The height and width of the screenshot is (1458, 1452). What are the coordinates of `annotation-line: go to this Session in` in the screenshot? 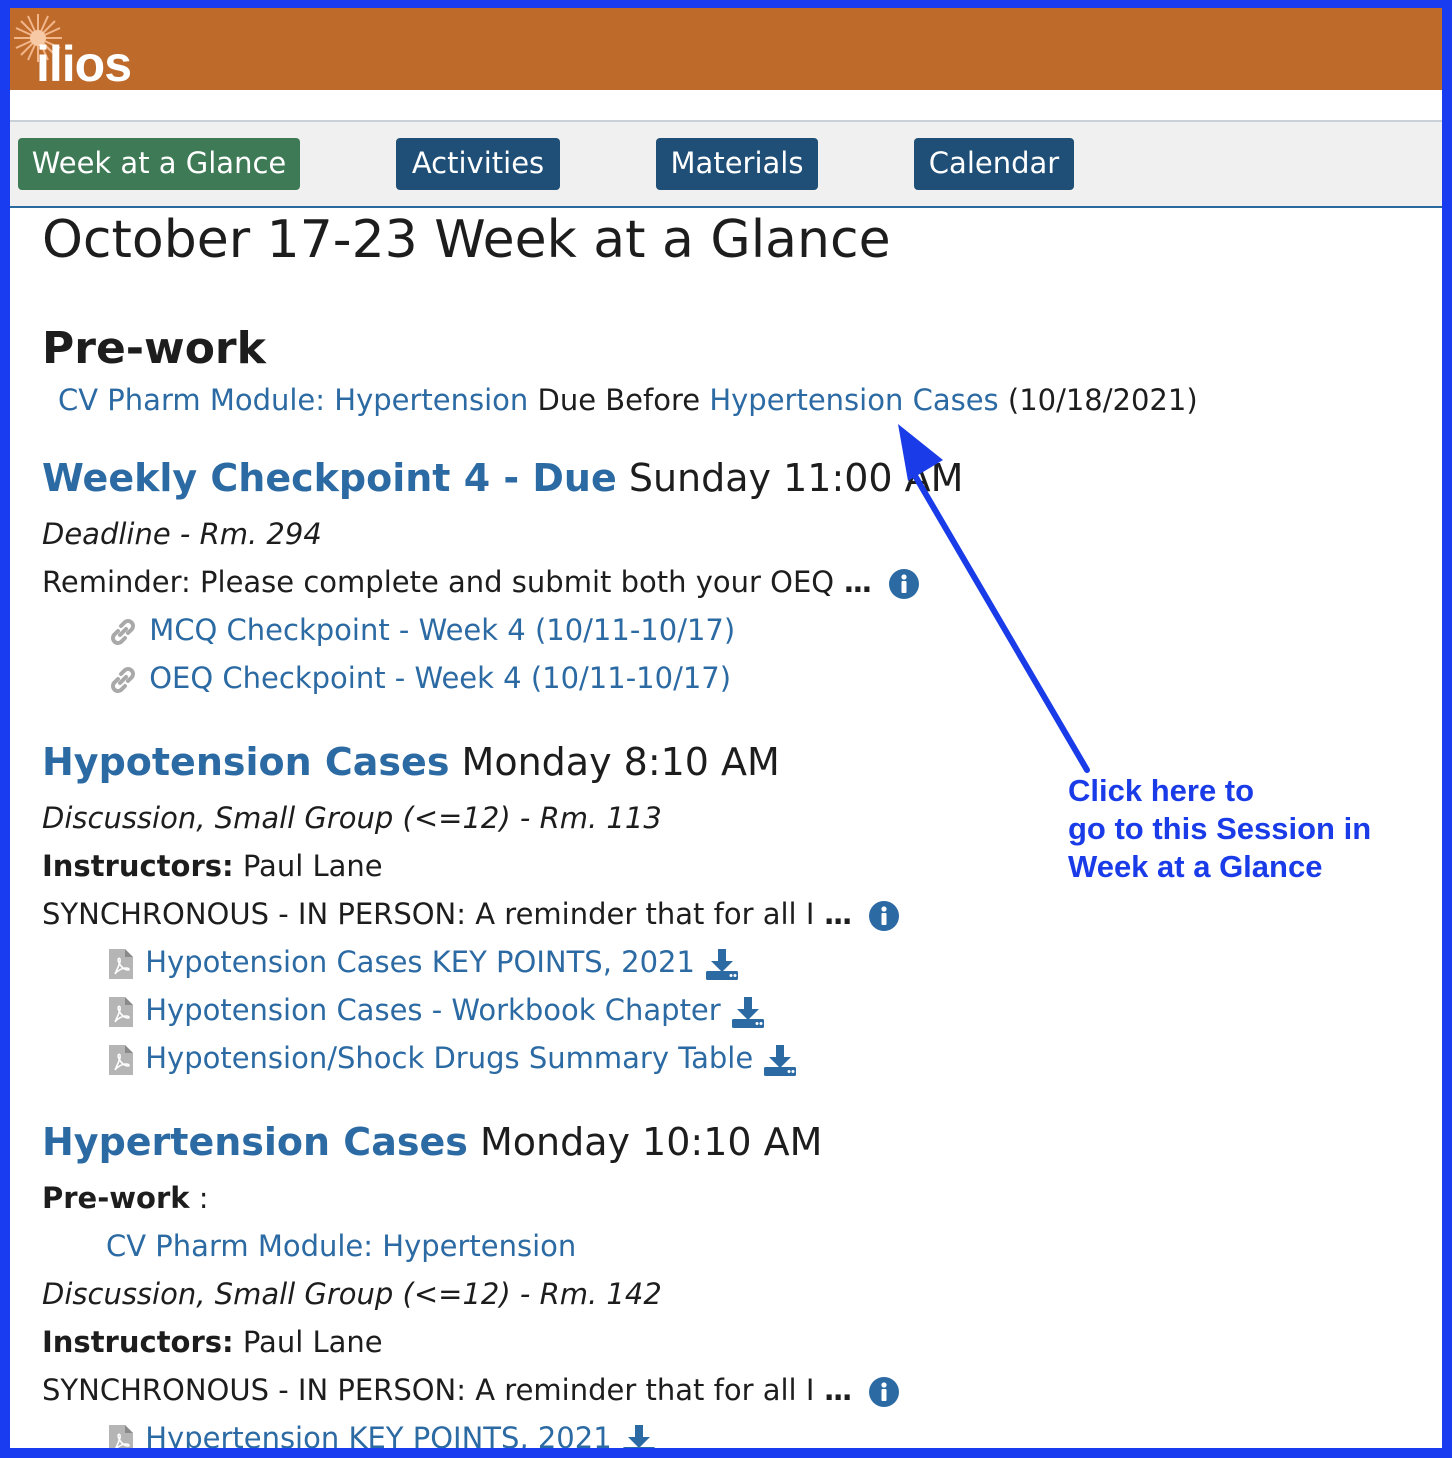 It's located at (1220, 828).